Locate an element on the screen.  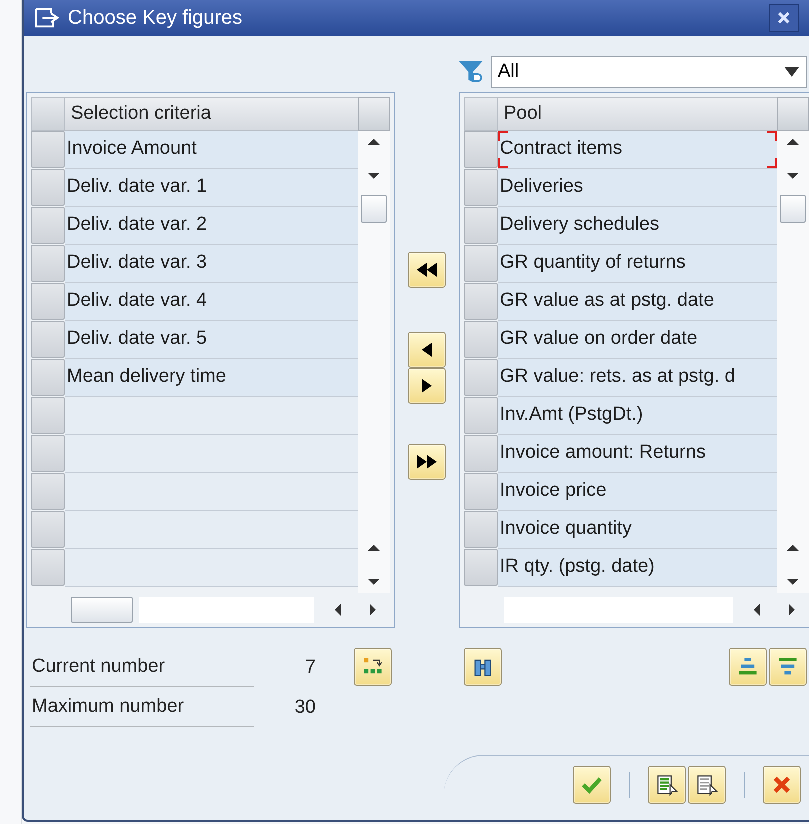
align-center-button is located at coordinates (748, 667).